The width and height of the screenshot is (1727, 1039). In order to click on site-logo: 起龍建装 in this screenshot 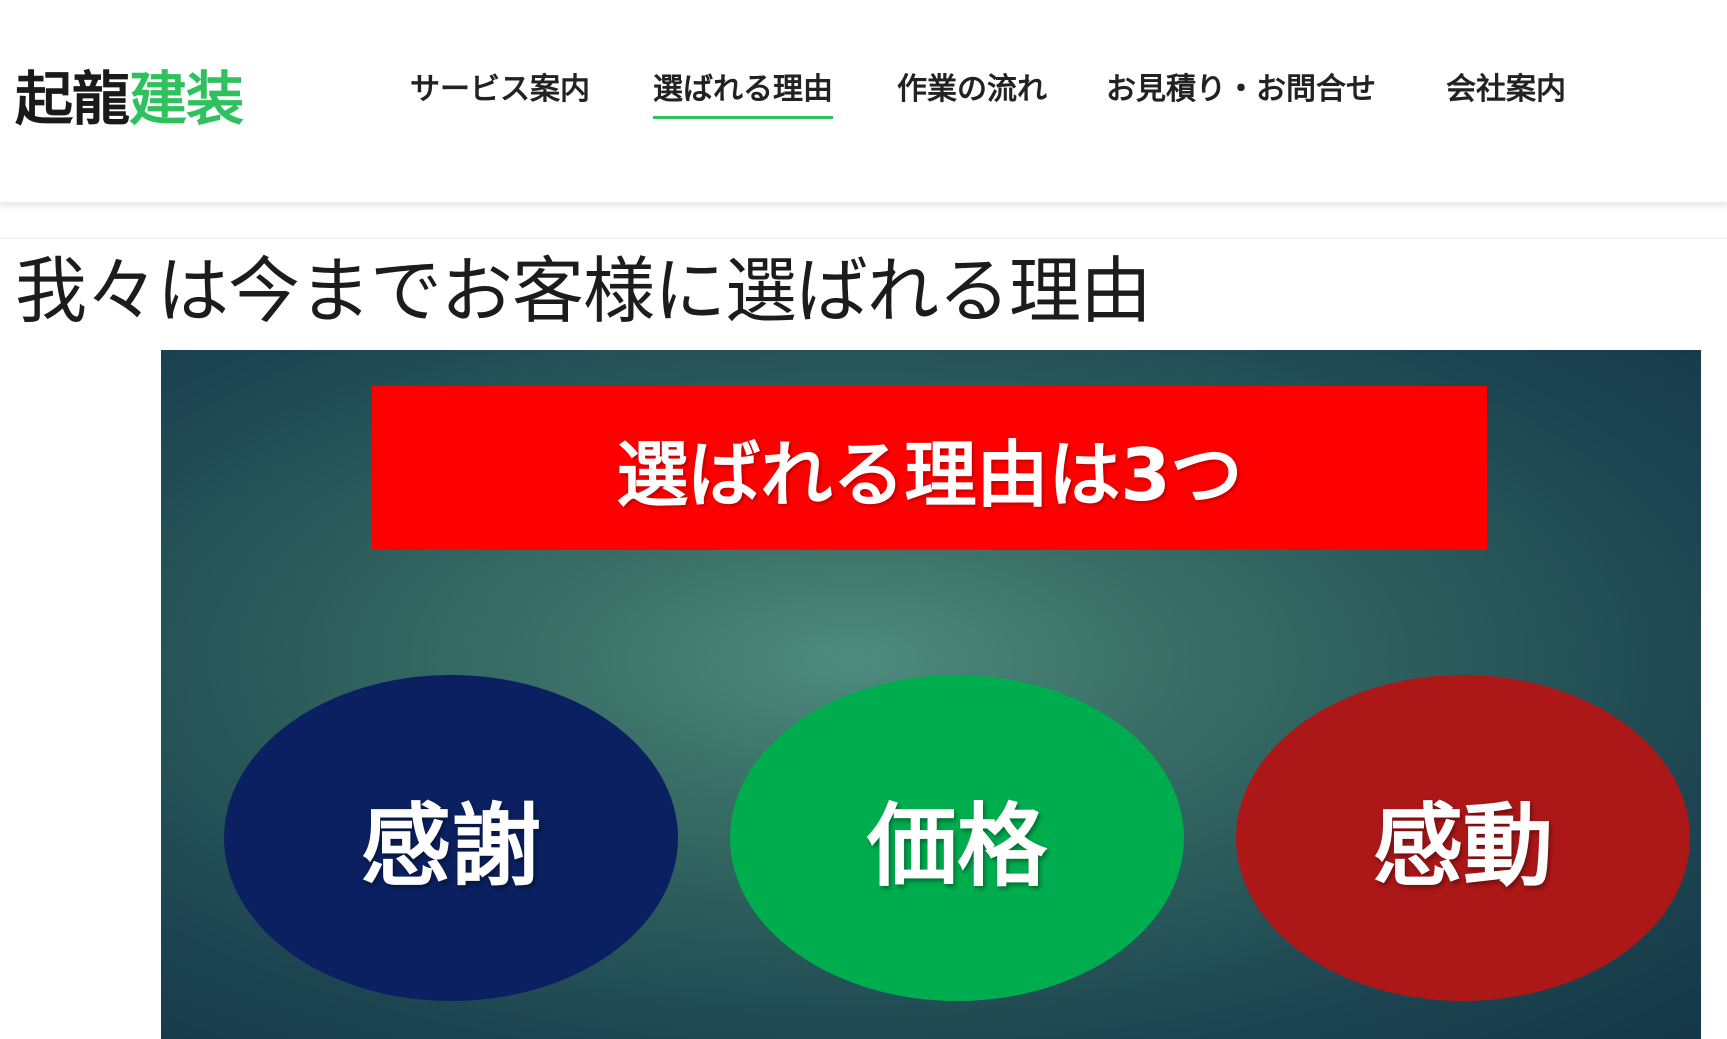, I will do `click(129, 99)`.